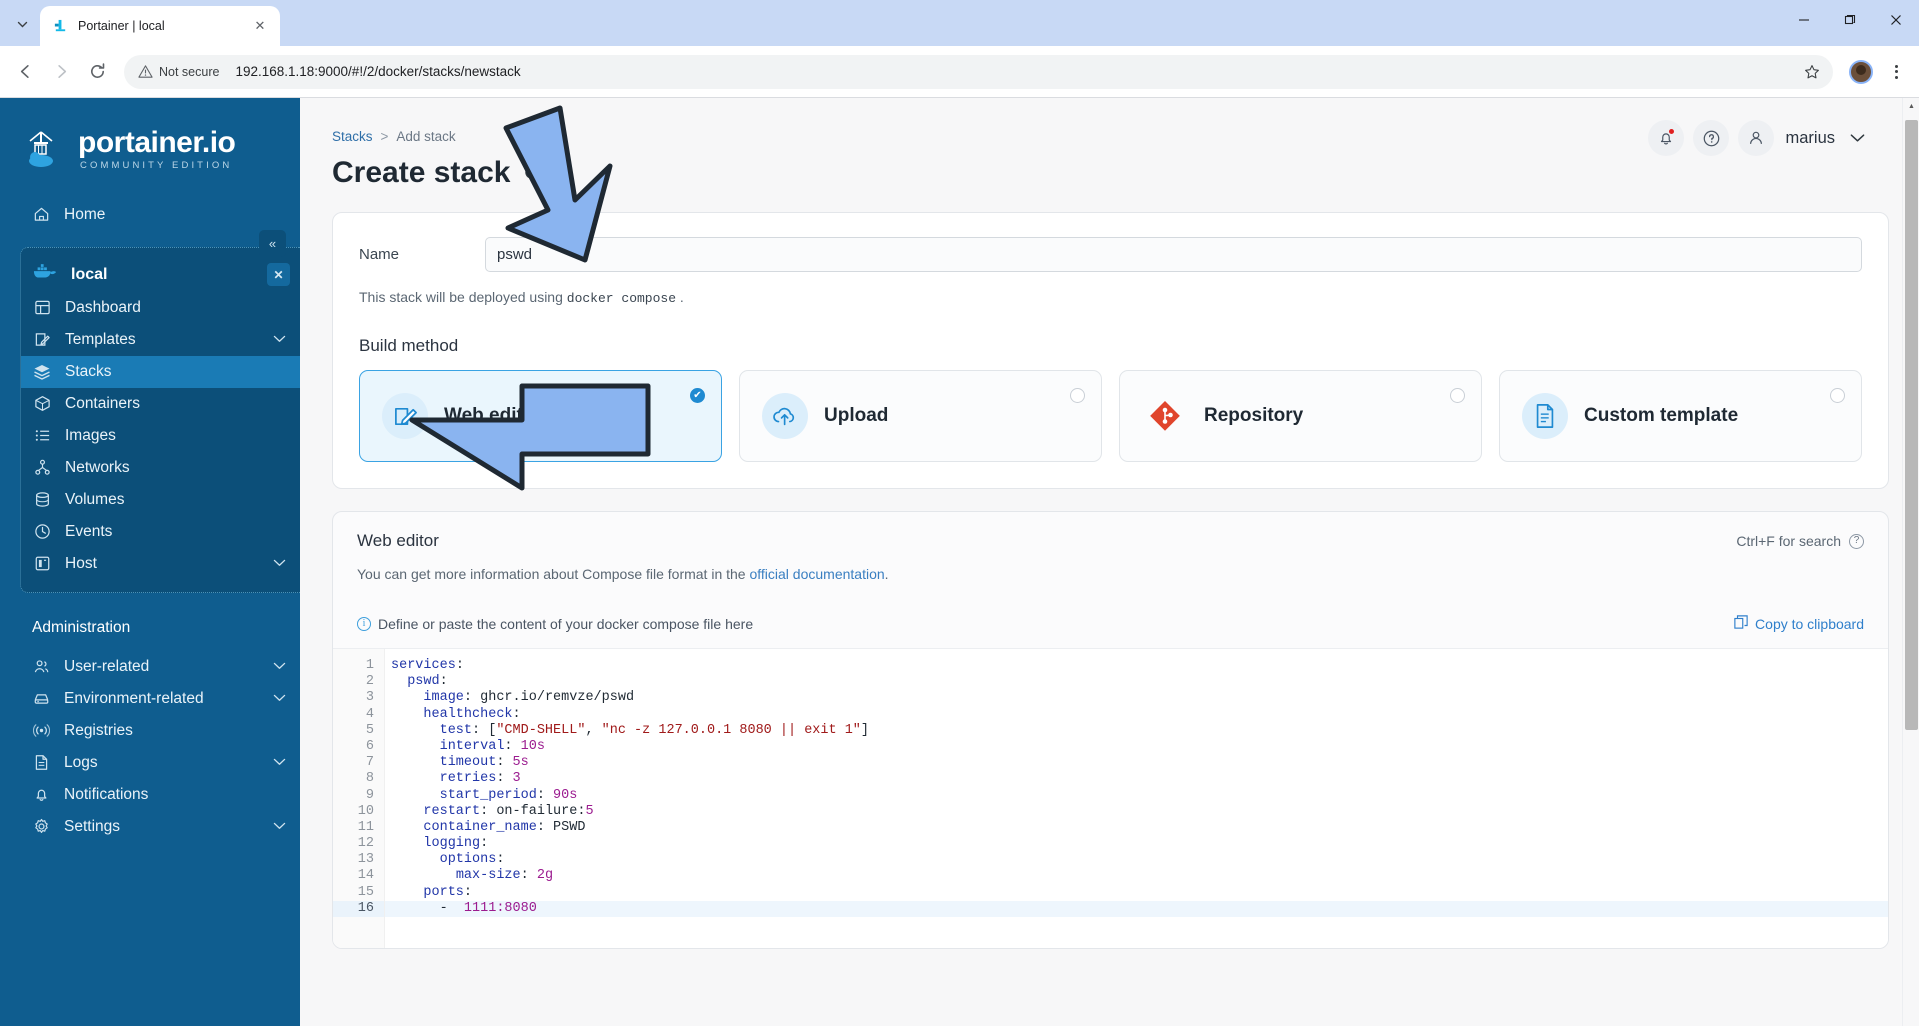  I want to click on sidebar-environment-header: local ✕, so click(160, 275).